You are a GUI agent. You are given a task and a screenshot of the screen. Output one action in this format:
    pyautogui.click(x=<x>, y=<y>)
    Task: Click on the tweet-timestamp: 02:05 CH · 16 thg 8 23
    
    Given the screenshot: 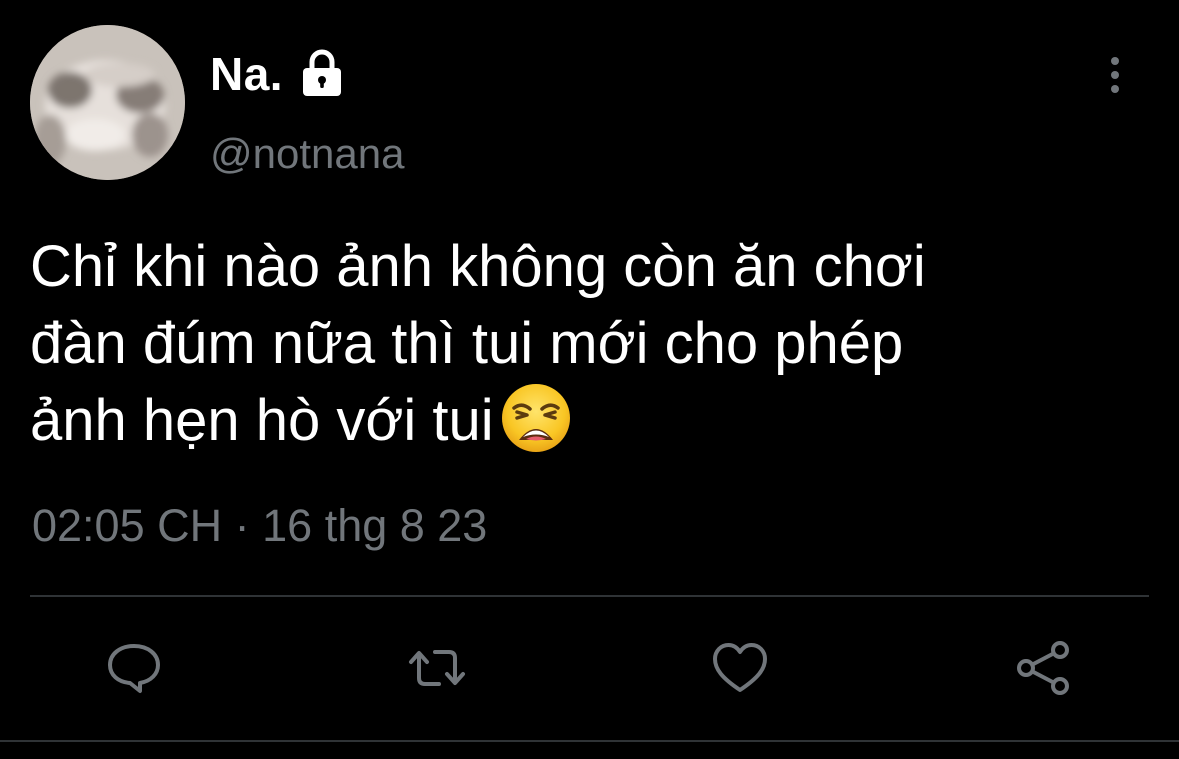 What is the action you would take?
    pyautogui.click(x=259, y=526)
    